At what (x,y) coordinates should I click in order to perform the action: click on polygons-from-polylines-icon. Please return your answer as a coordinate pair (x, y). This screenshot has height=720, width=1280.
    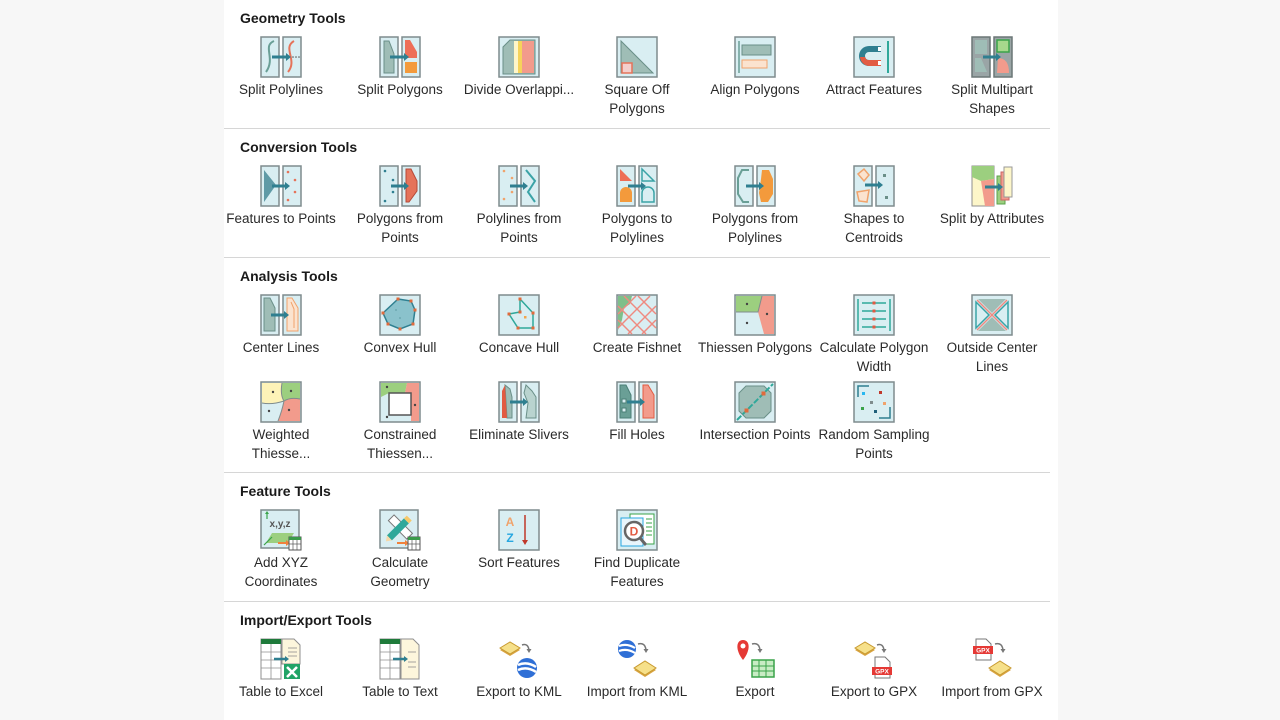
    Looking at the image, I should click on (755, 186).